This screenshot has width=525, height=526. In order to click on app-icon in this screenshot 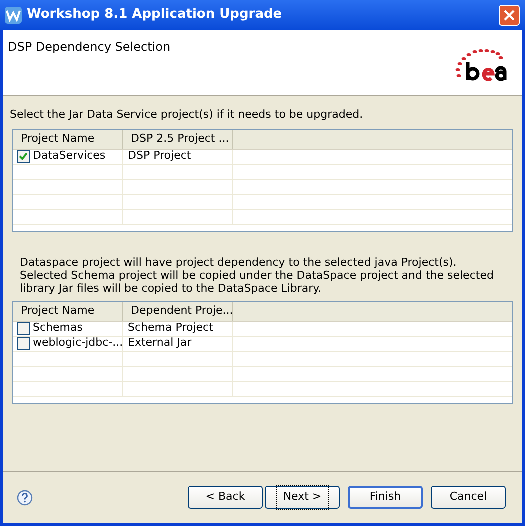, I will do `click(13, 15)`.